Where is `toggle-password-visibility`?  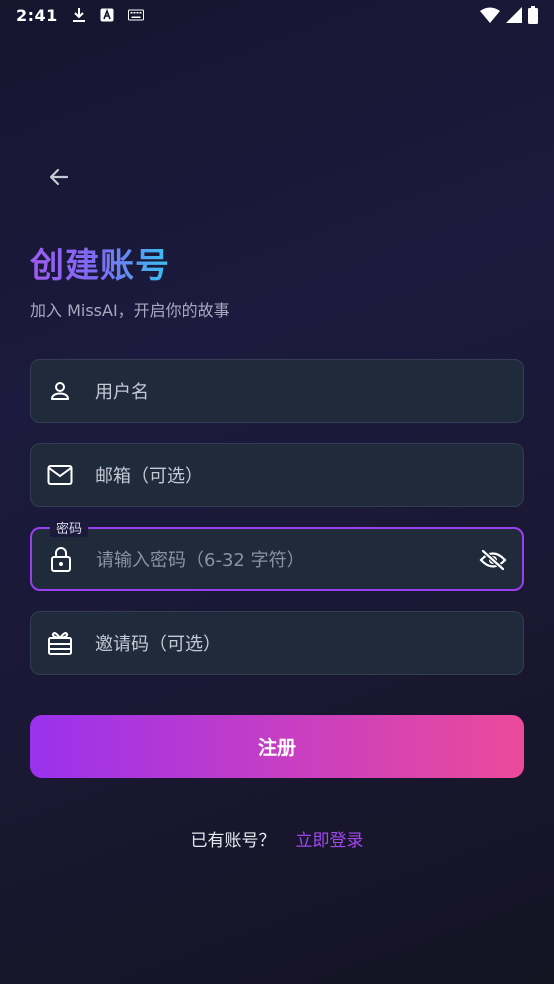 toggle-password-visibility is located at coordinates (493, 560).